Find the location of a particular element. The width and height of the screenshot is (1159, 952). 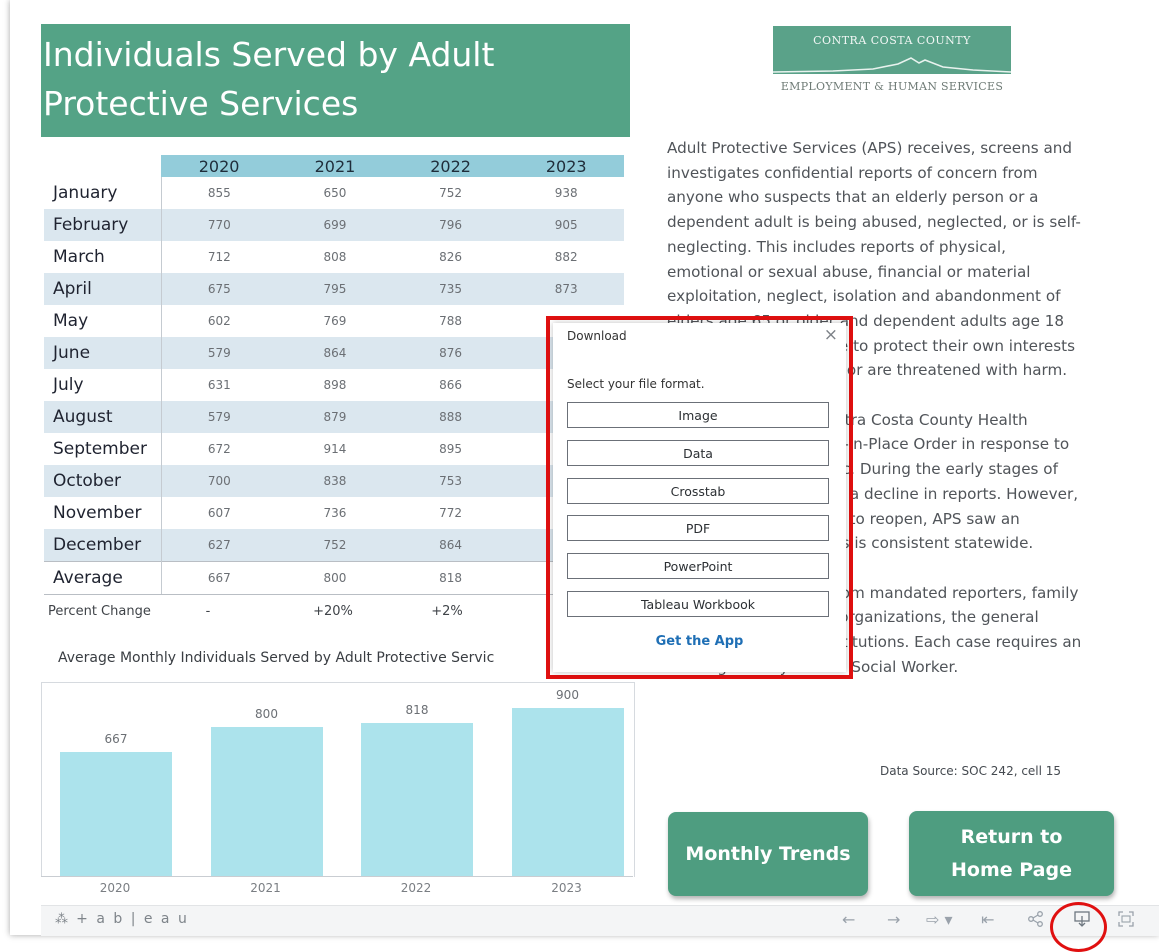

redo-icon: → is located at coordinates (893, 919).